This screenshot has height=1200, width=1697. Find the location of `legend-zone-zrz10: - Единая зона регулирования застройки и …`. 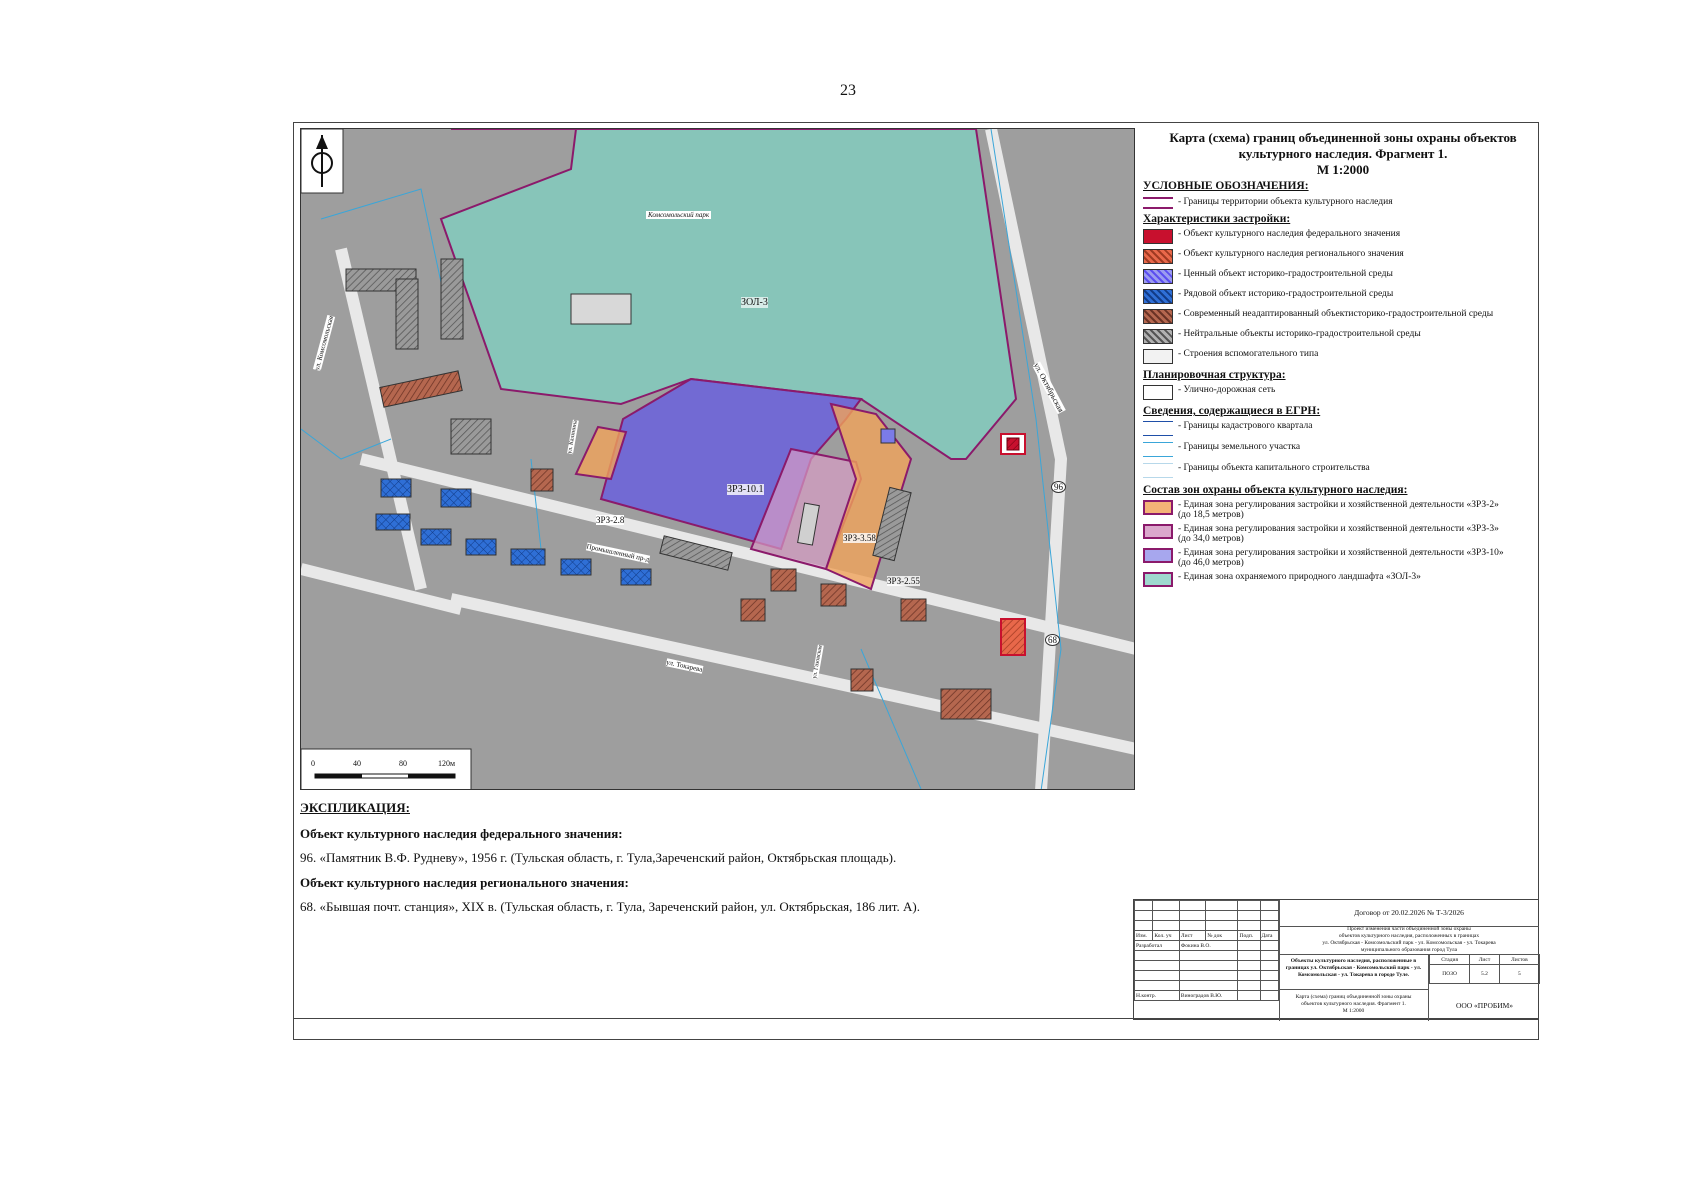

legend-zone-zrz10: - Единая зона регулирования застройки и … is located at coordinates (1339, 558).